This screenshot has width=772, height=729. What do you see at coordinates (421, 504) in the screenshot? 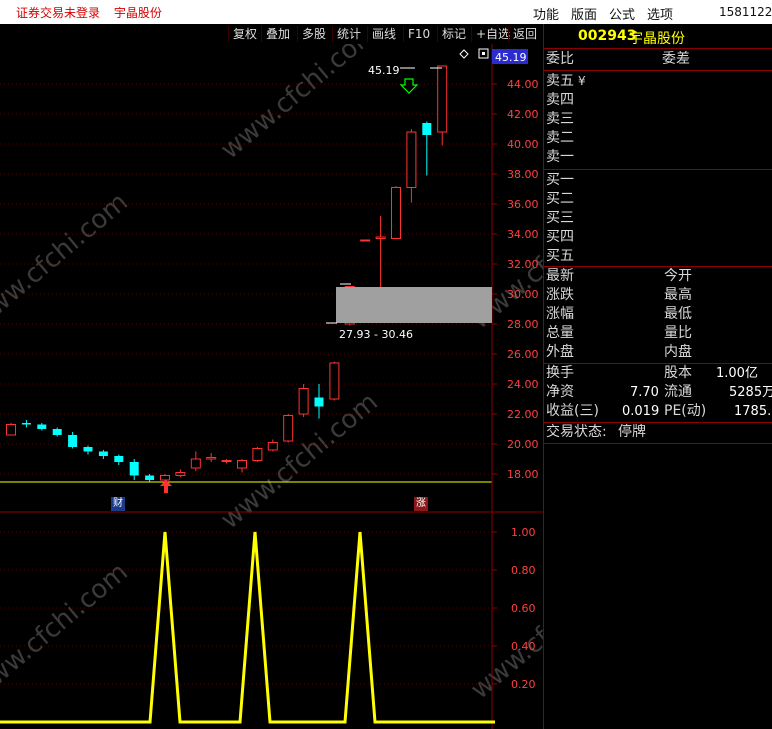
I see `limit-up-marker: 涨` at bounding box center [421, 504].